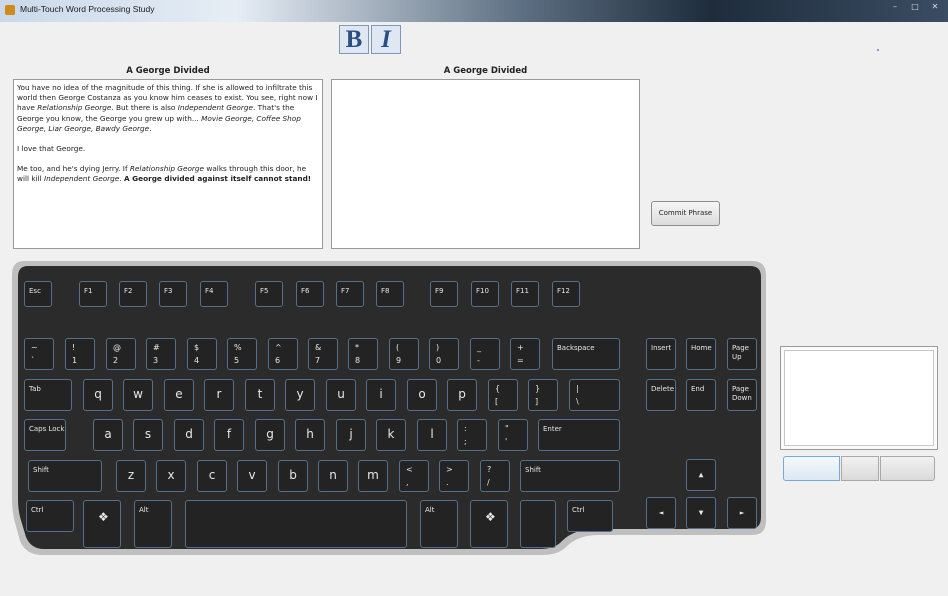 This screenshot has height=596, width=948. I want to click on key-n: n, so click(333, 476).